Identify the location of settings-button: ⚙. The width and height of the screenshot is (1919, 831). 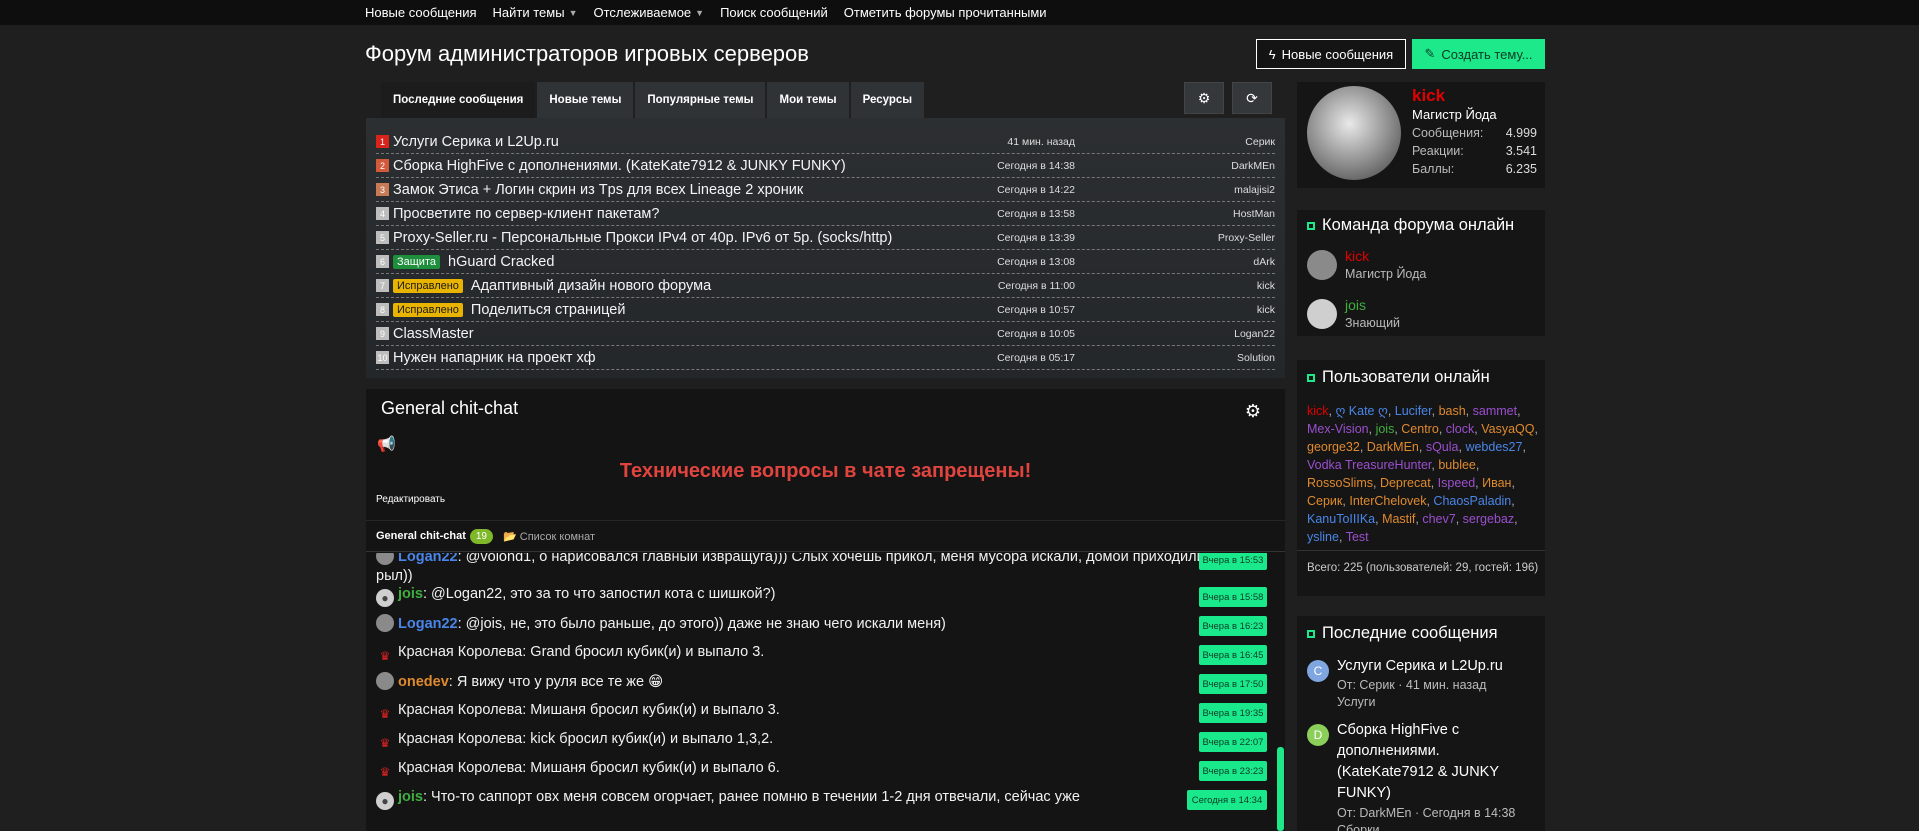
(1204, 98).